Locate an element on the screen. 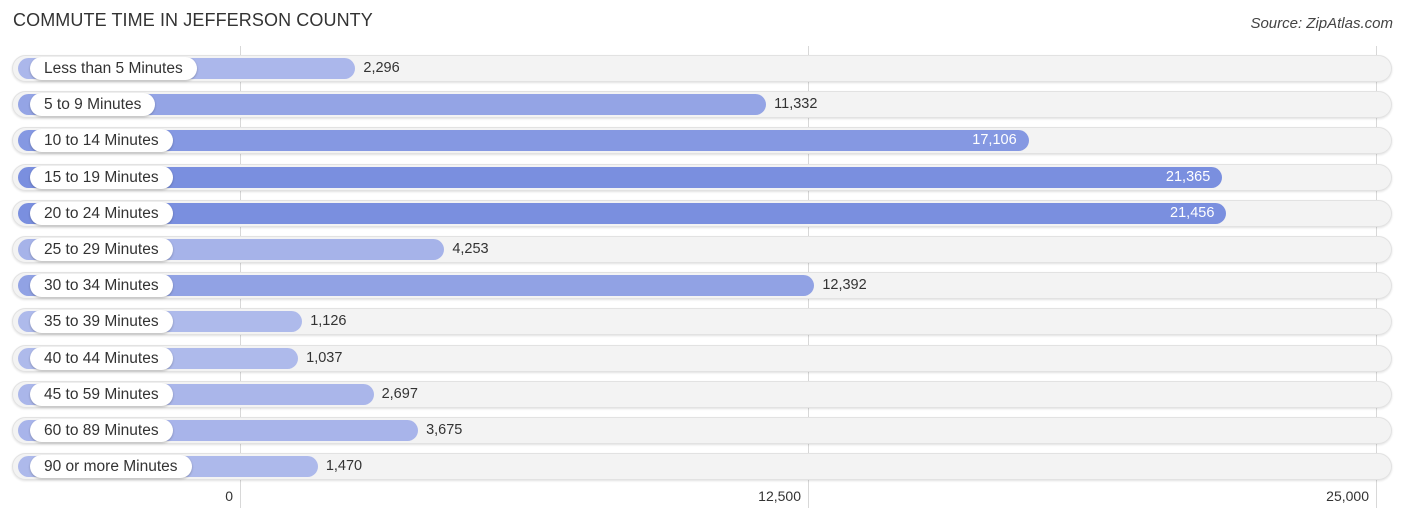 The height and width of the screenshot is (522, 1406). value-label: 17,106 is located at coordinates (994, 140).